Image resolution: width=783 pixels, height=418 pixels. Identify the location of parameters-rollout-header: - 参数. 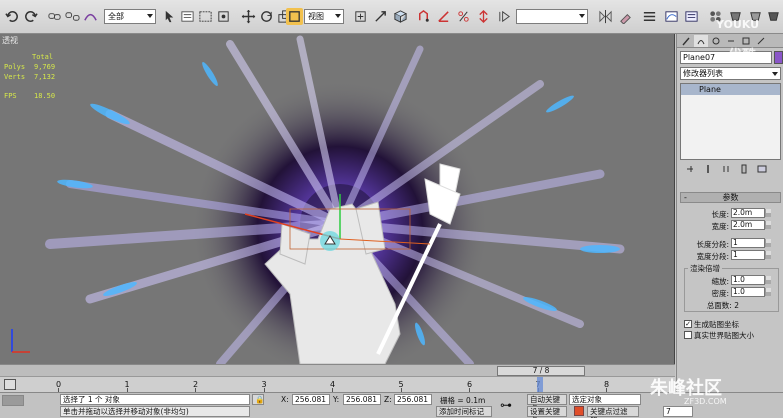
(730, 197).